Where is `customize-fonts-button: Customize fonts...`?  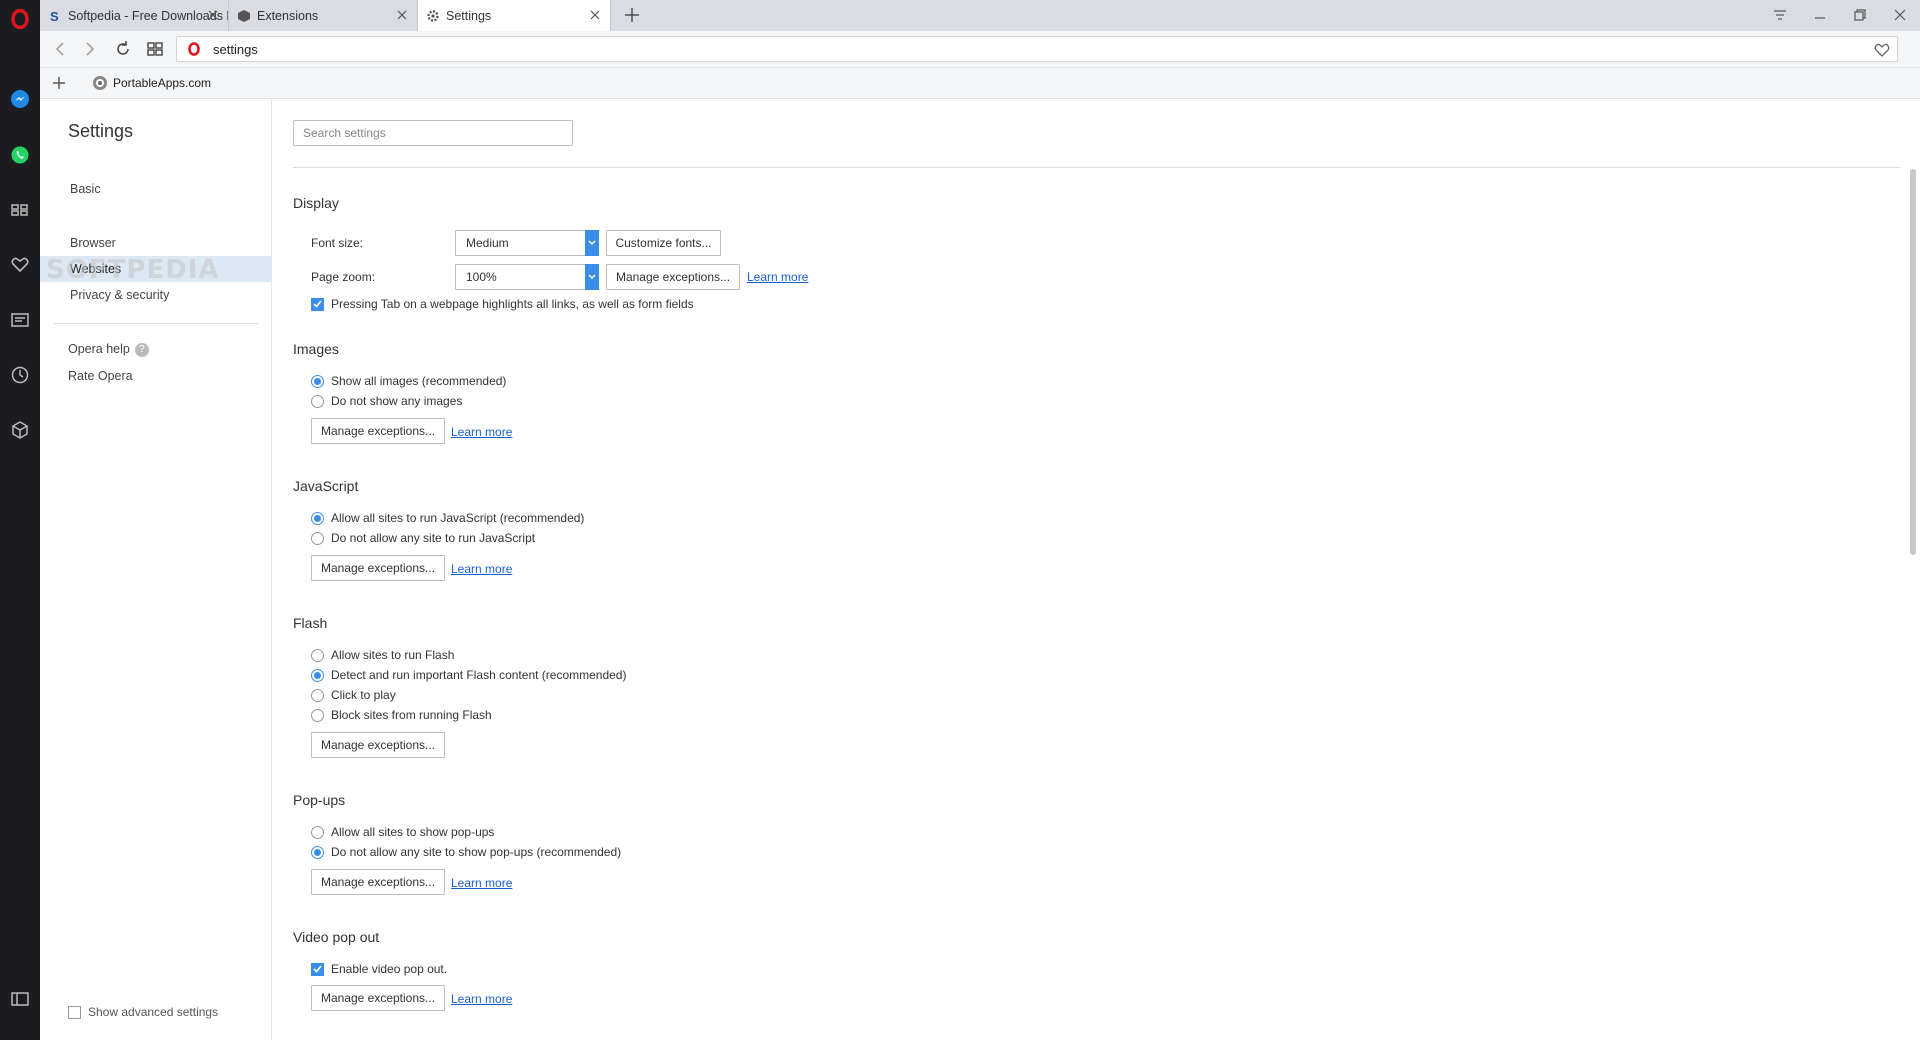 customize-fonts-button: Customize fonts... is located at coordinates (663, 243).